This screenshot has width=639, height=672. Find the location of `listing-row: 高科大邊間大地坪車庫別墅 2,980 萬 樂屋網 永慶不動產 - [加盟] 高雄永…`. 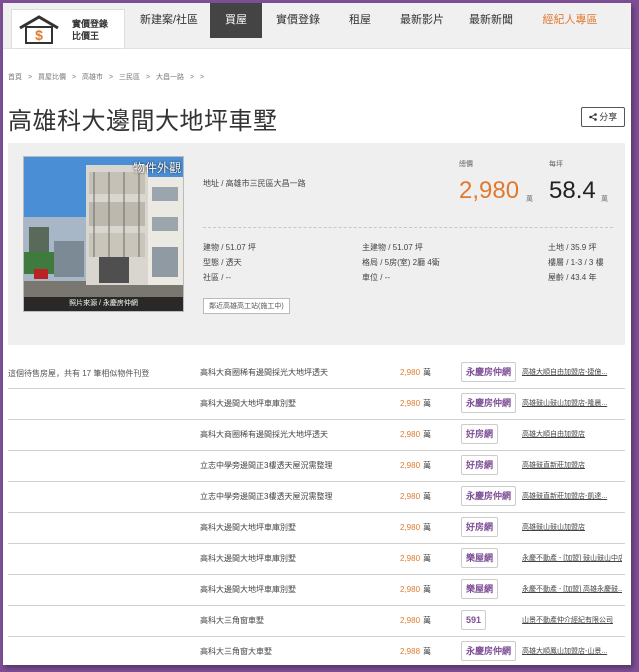

listing-row: 高科大邊間大地坪車庫別墅 2,980 萬 樂屋網 永慶不動產 - [加盟] 高雄永… is located at coordinates (316, 590).